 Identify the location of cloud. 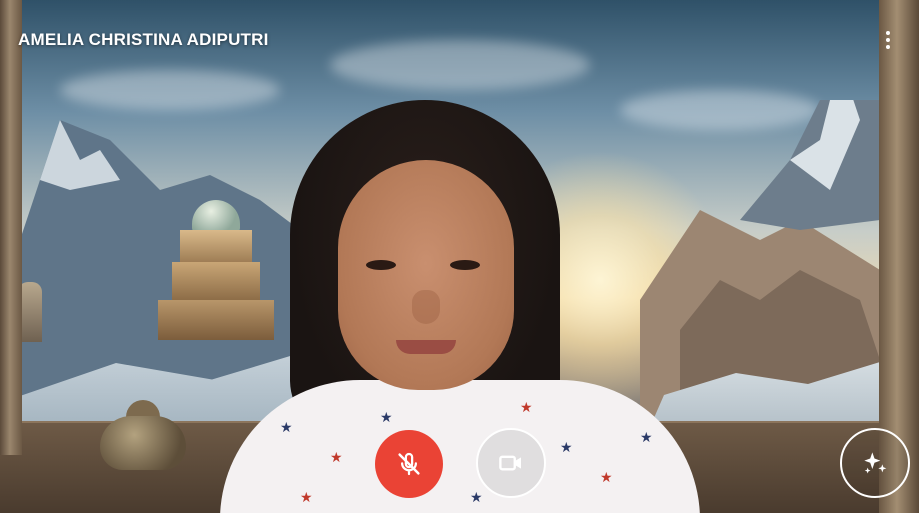
(460, 65).